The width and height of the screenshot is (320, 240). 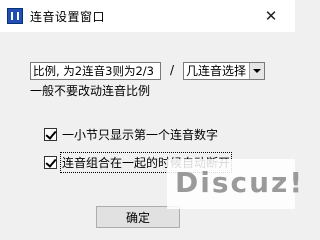 I want to click on close-button: ✕, so click(x=271, y=16).